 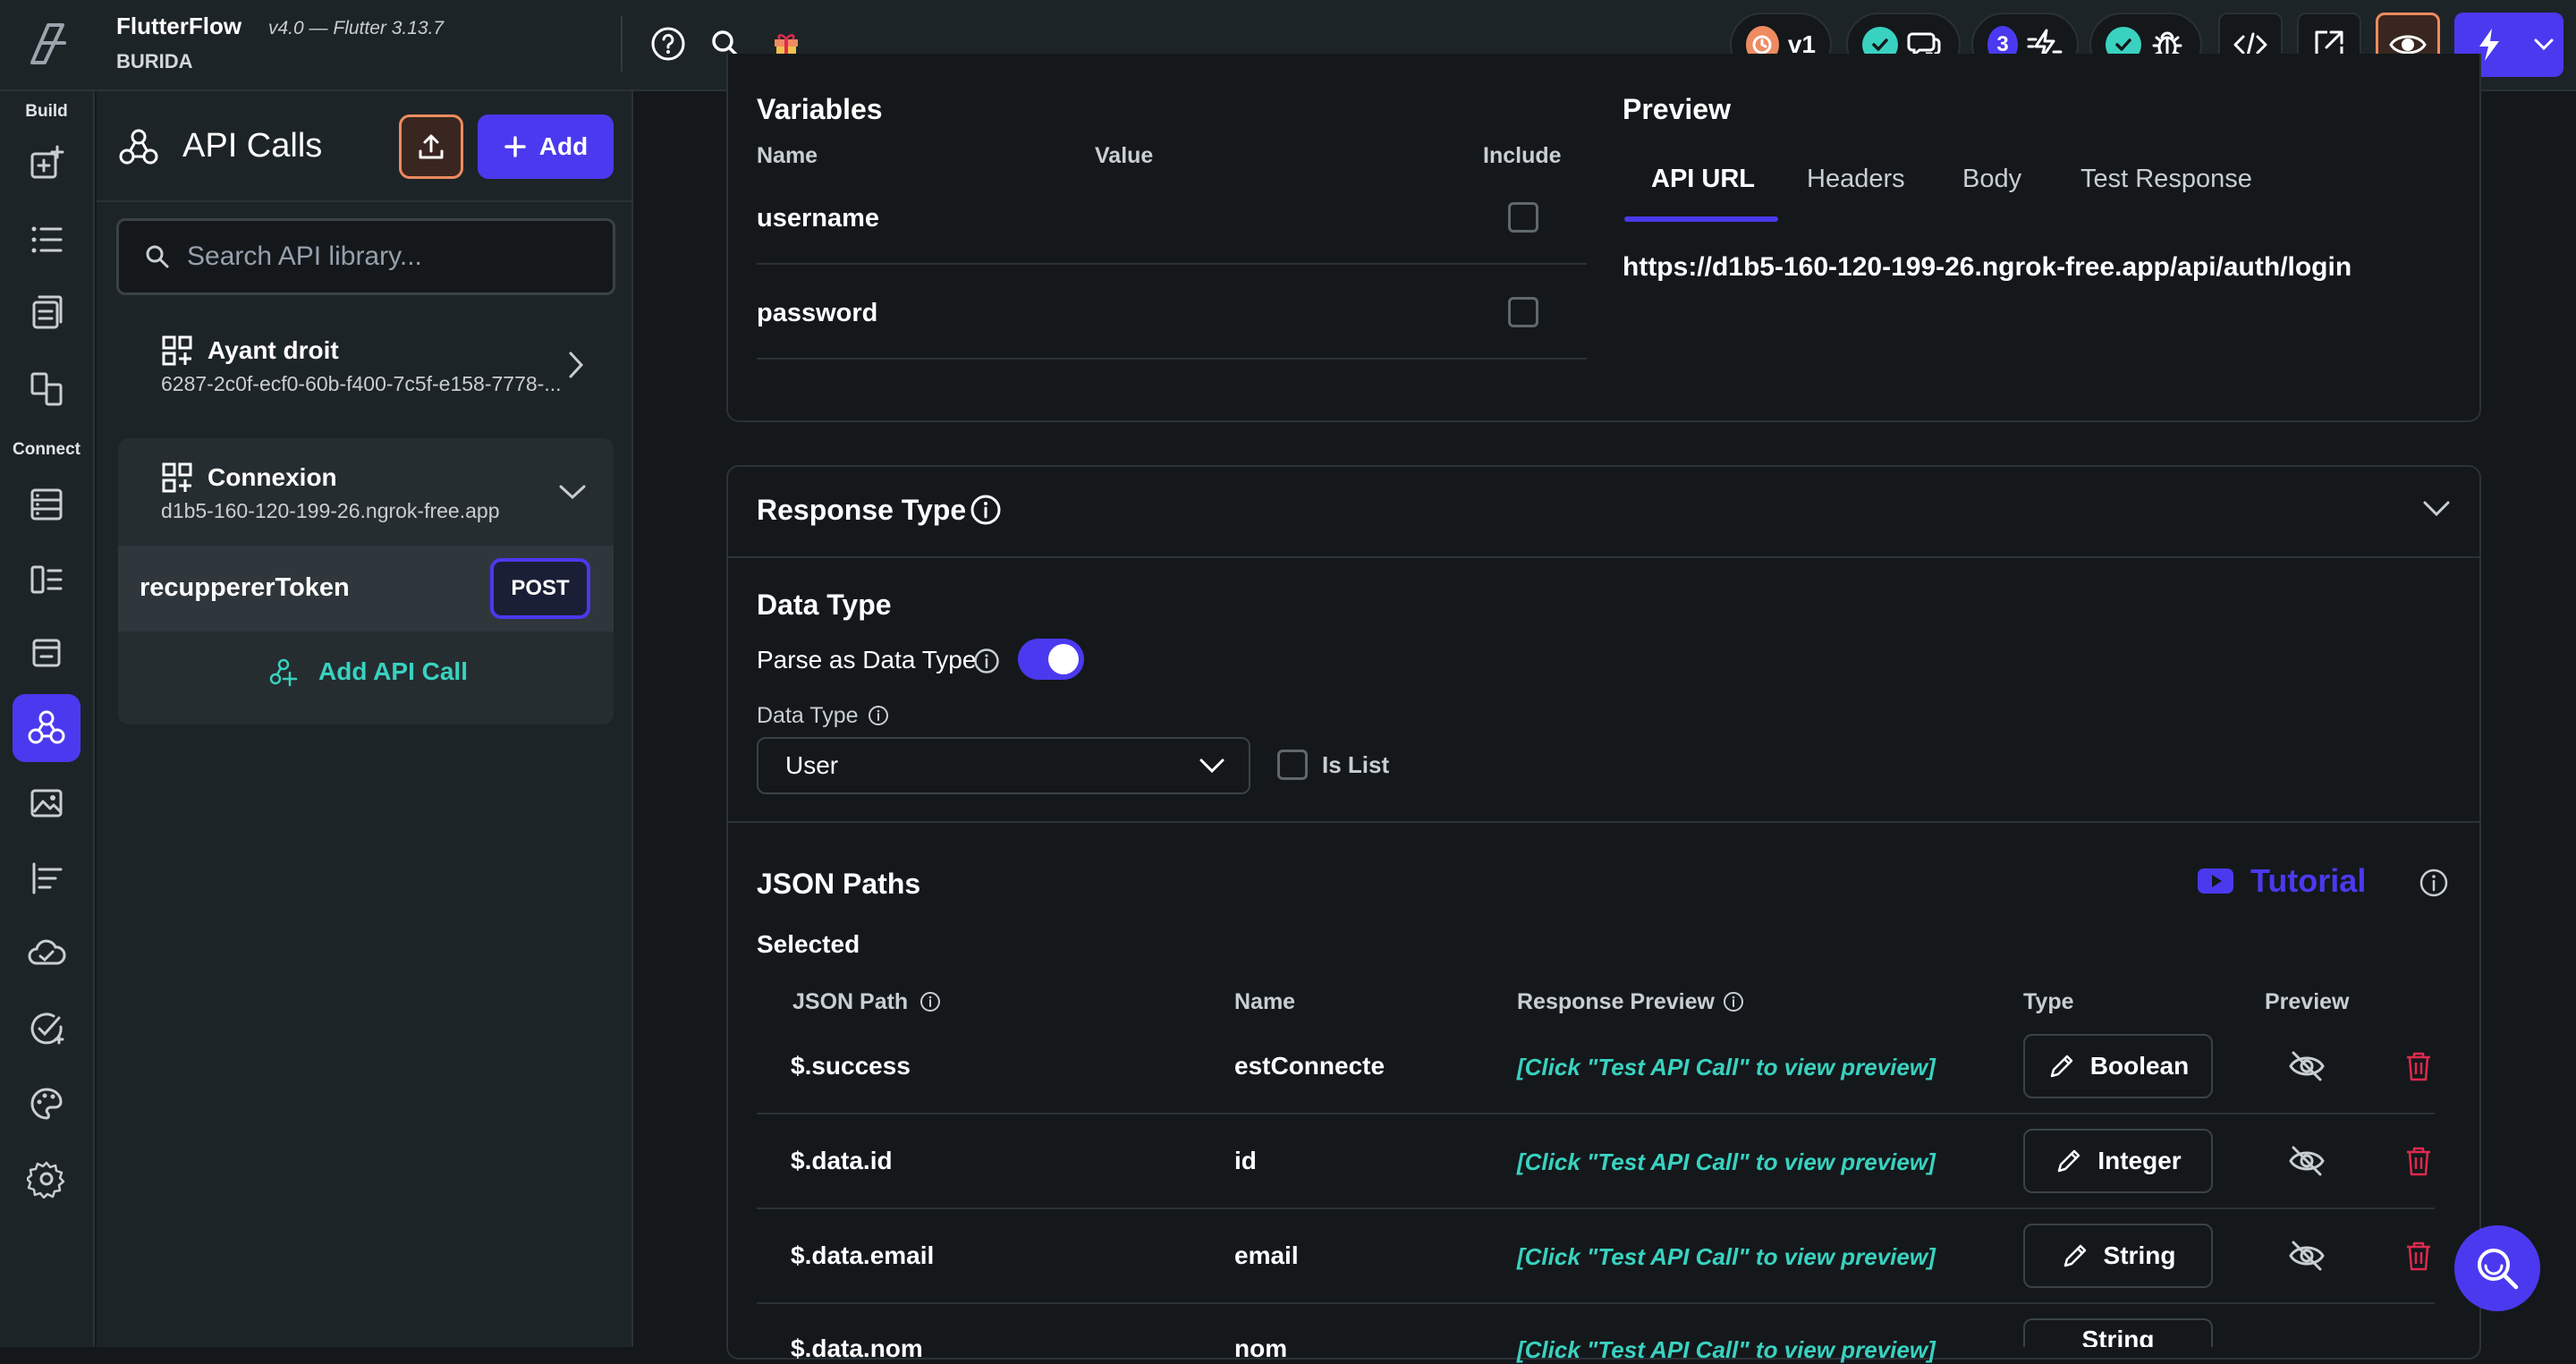 What do you see at coordinates (2166, 179) in the screenshot?
I see `tab-test-response: Test Response` at bounding box center [2166, 179].